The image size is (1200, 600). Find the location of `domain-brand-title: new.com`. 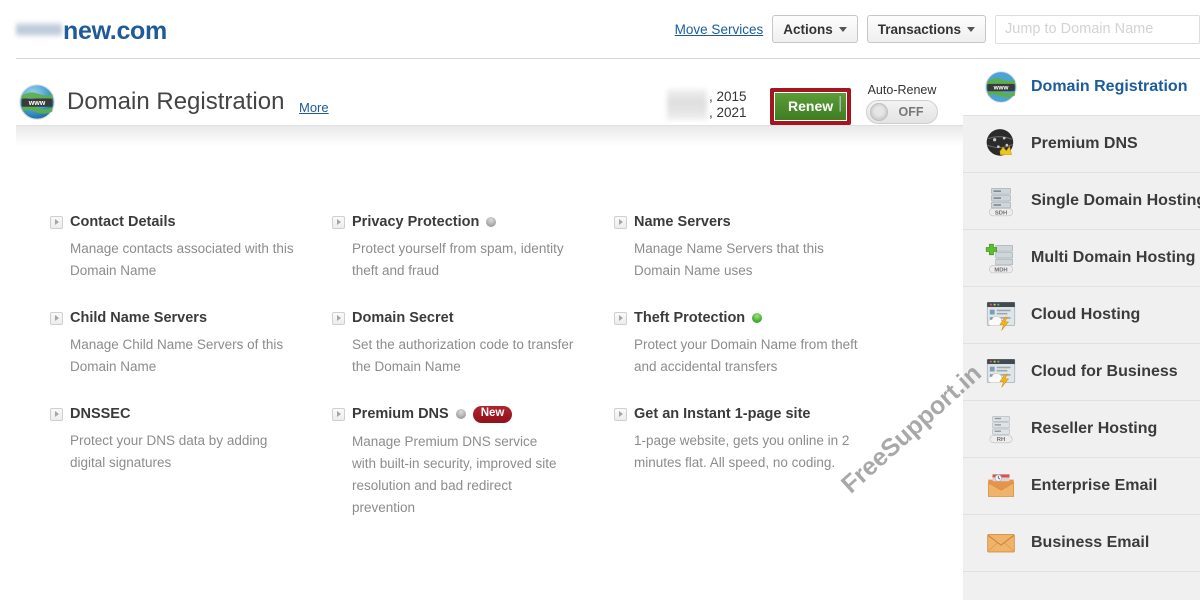

domain-brand-title: new.com is located at coordinates (91, 31).